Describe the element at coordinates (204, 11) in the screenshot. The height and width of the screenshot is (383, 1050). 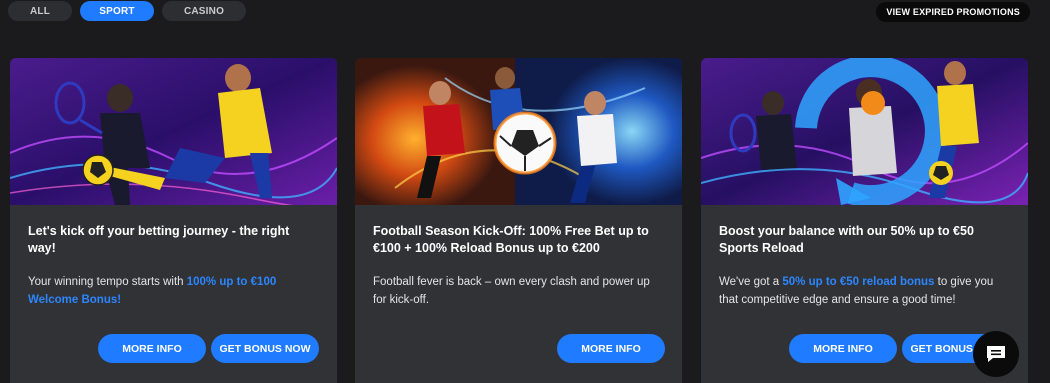
I see `filter-casino: CASINO` at that location.